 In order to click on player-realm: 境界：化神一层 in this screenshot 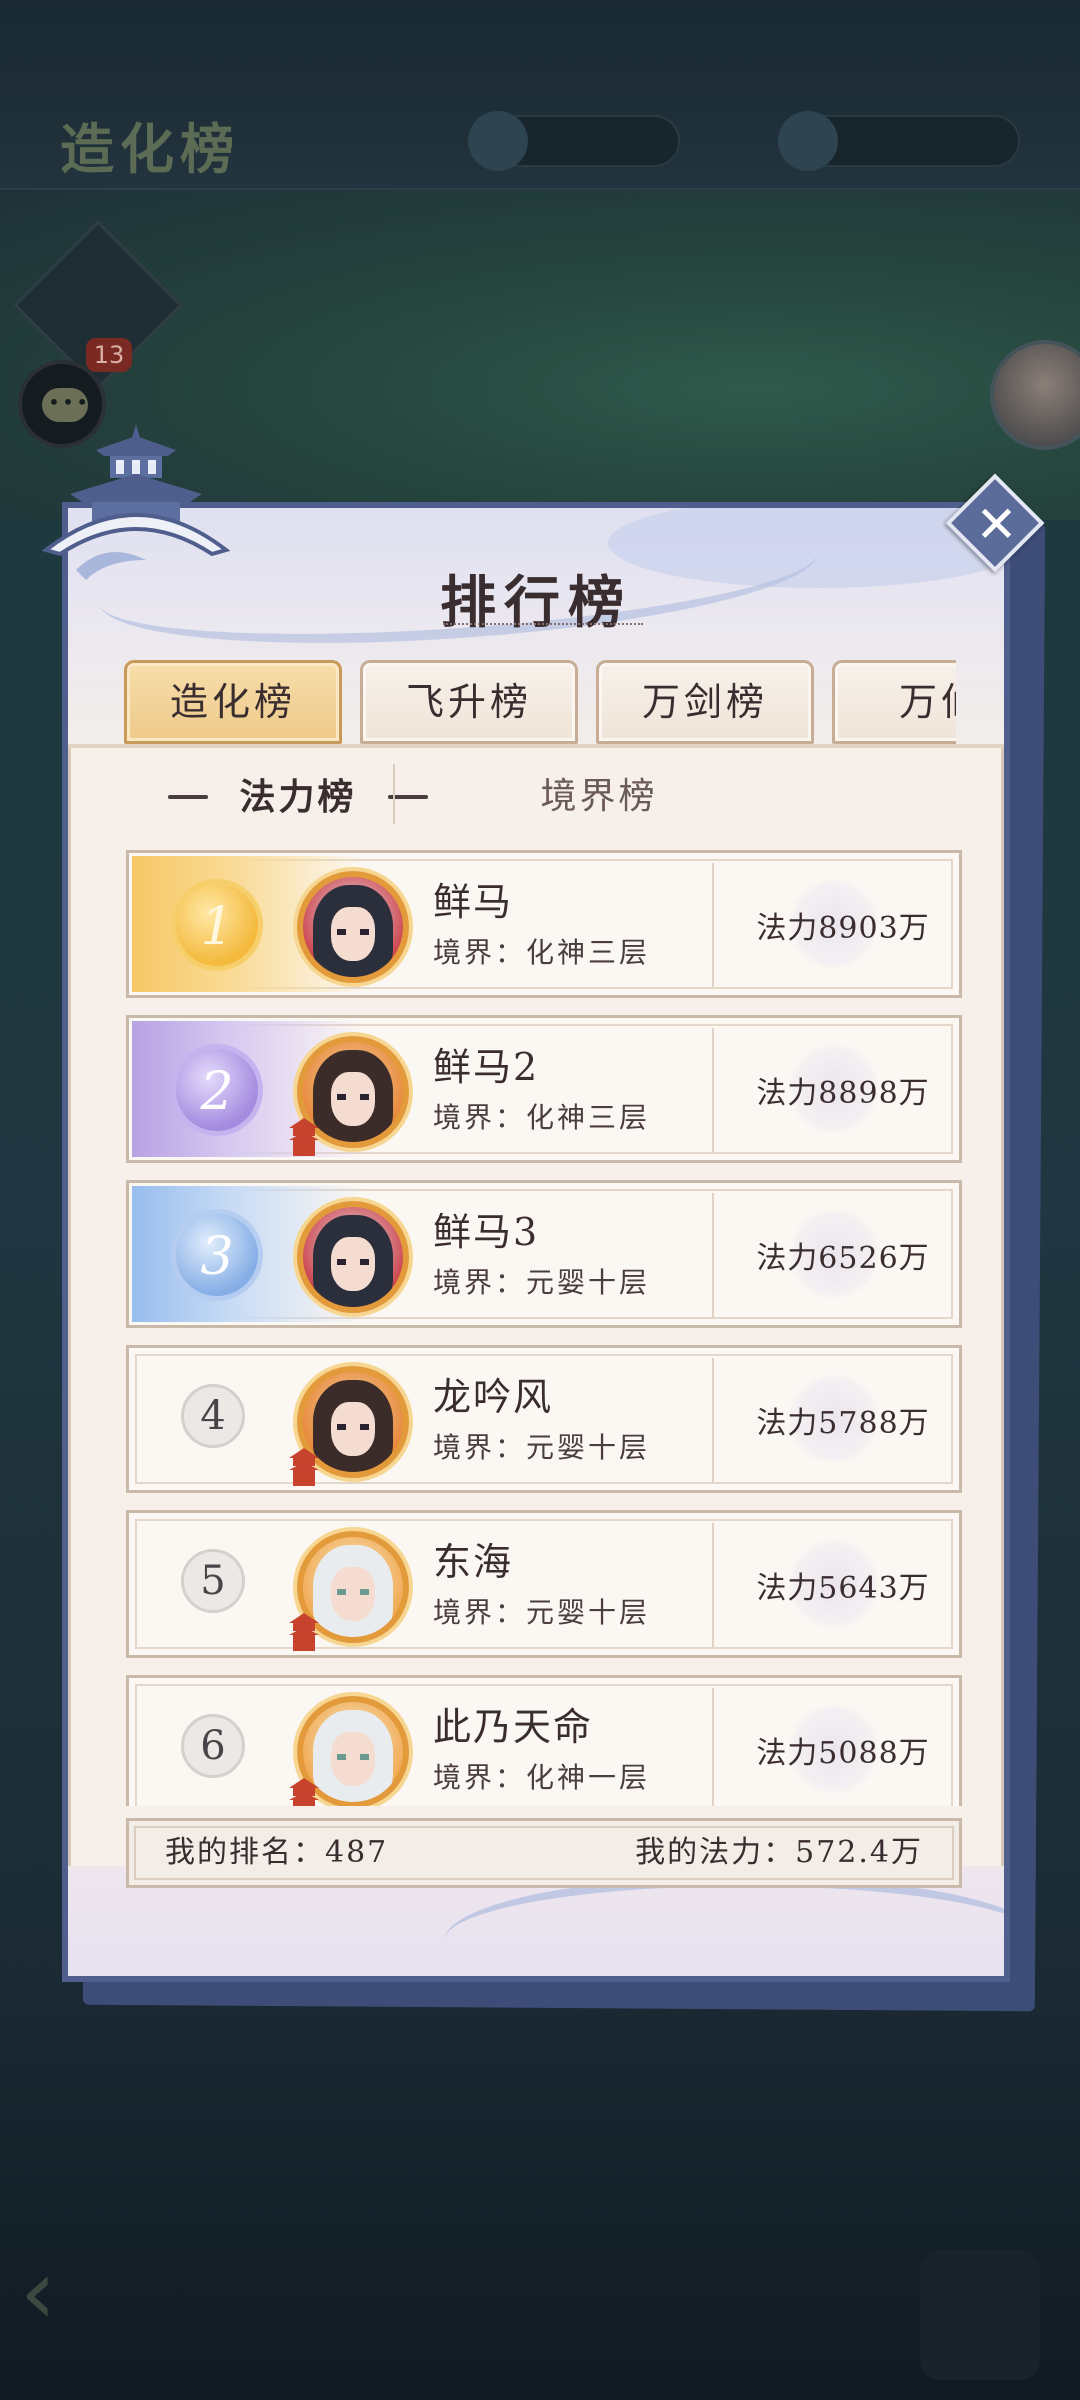, I will do `click(542, 1777)`.